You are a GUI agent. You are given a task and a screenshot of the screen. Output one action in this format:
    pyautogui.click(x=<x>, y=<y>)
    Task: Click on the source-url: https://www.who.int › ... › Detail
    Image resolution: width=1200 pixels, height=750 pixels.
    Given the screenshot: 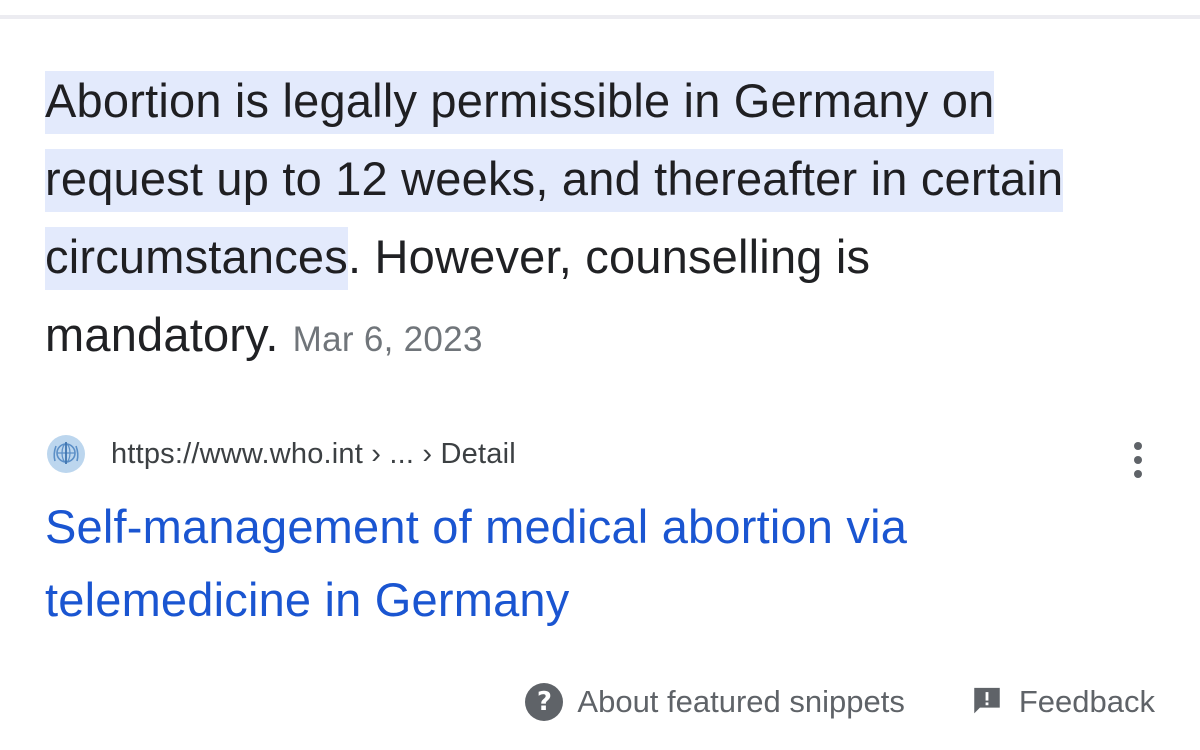 What is the action you would take?
    pyautogui.click(x=313, y=454)
    